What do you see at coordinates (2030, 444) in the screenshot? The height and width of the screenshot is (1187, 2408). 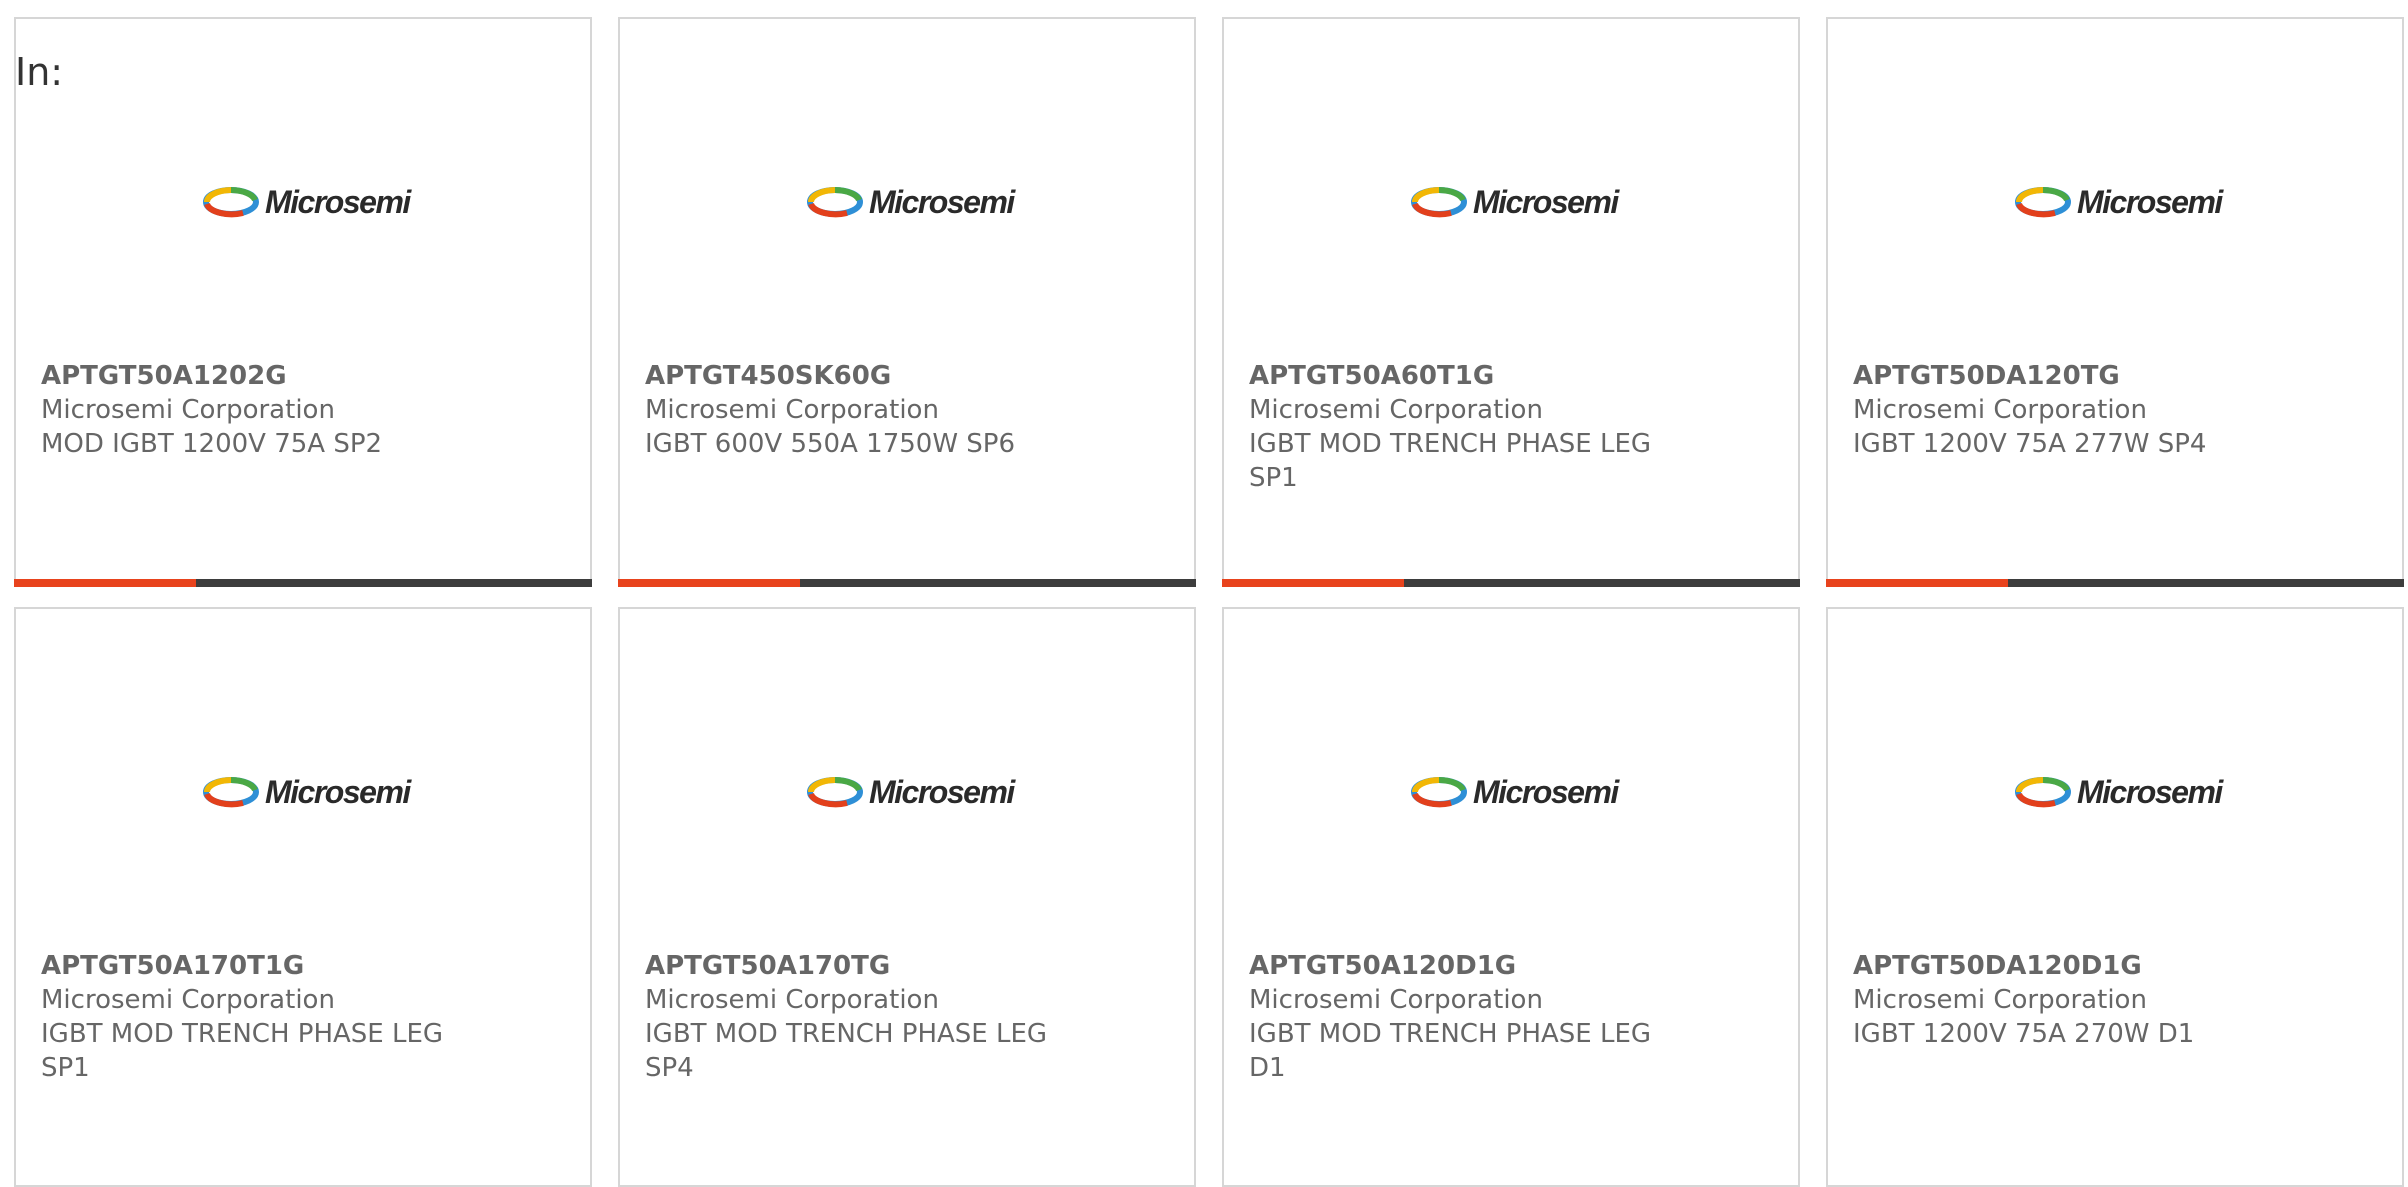 I see `product-description: IGBT 1200V 75A 277W SP4` at bounding box center [2030, 444].